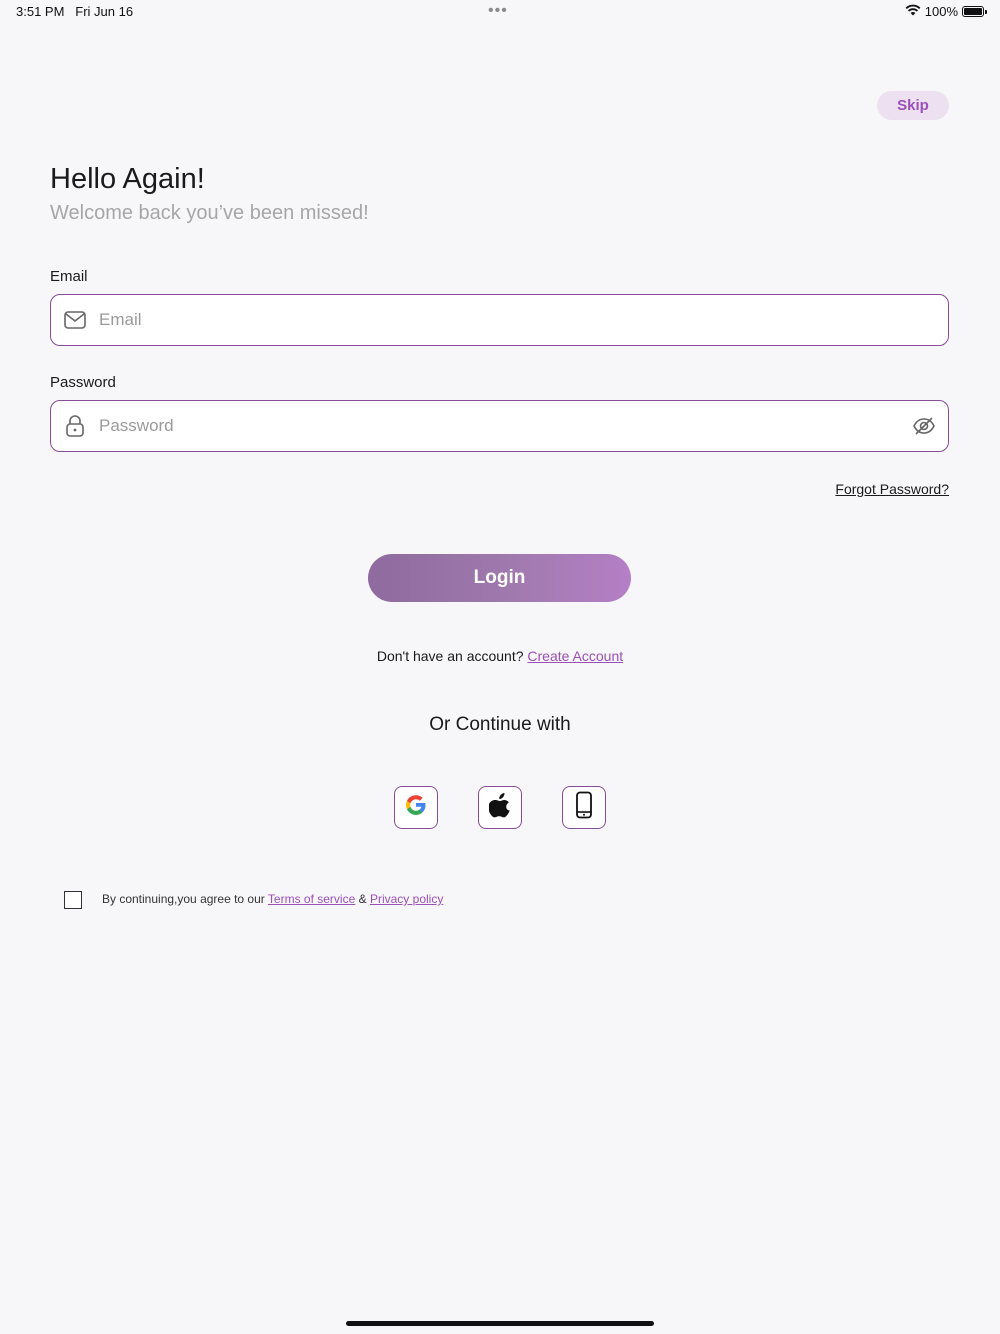 Image resolution: width=1000 pixels, height=1334 pixels. I want to click on privacy-policy-link: Privacy policy, so click(406, 899).